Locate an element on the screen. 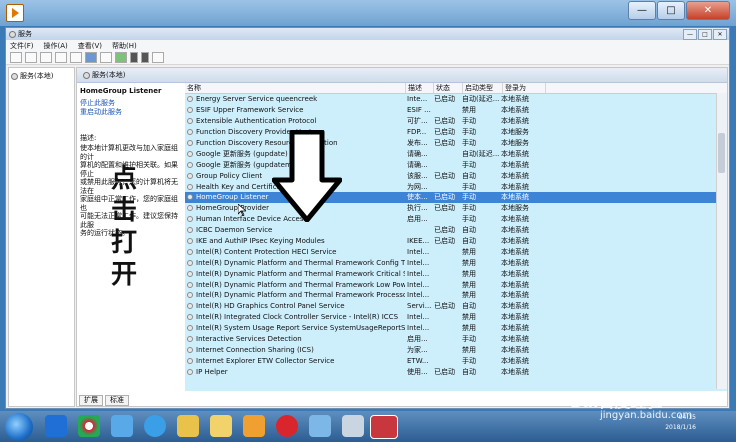 This screenshot has width=736, height=442. column-status: 状态 is located at coordinates (448, 88).